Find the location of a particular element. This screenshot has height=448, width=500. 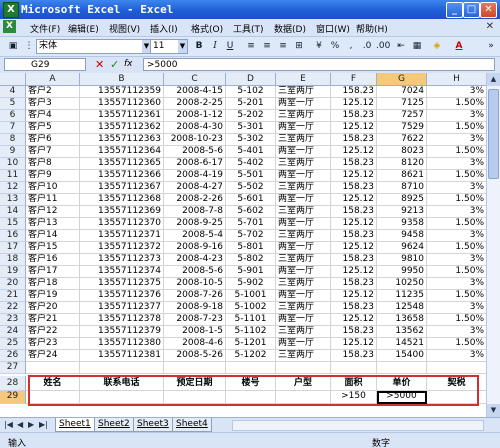

cell-room: 5-401 is located at coordinates (251, 152).